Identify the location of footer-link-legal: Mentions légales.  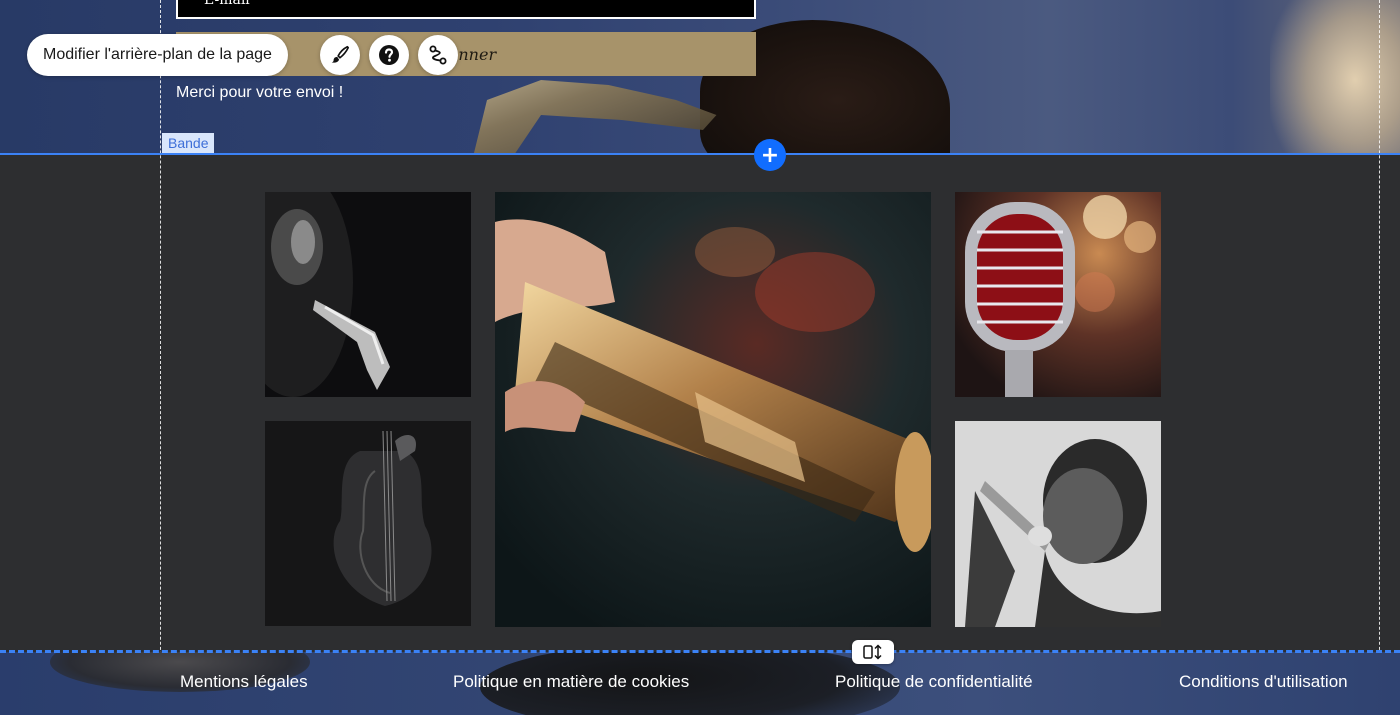
(244, 682).